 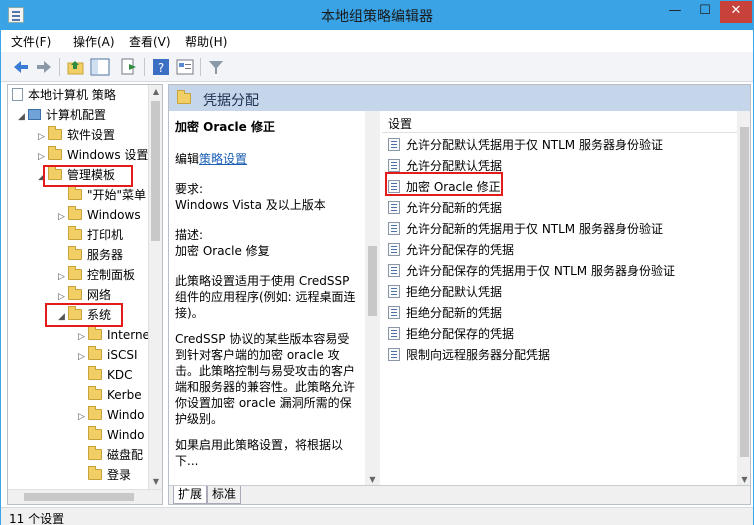 I want to click on document-icon, so click(x=17, y=94).